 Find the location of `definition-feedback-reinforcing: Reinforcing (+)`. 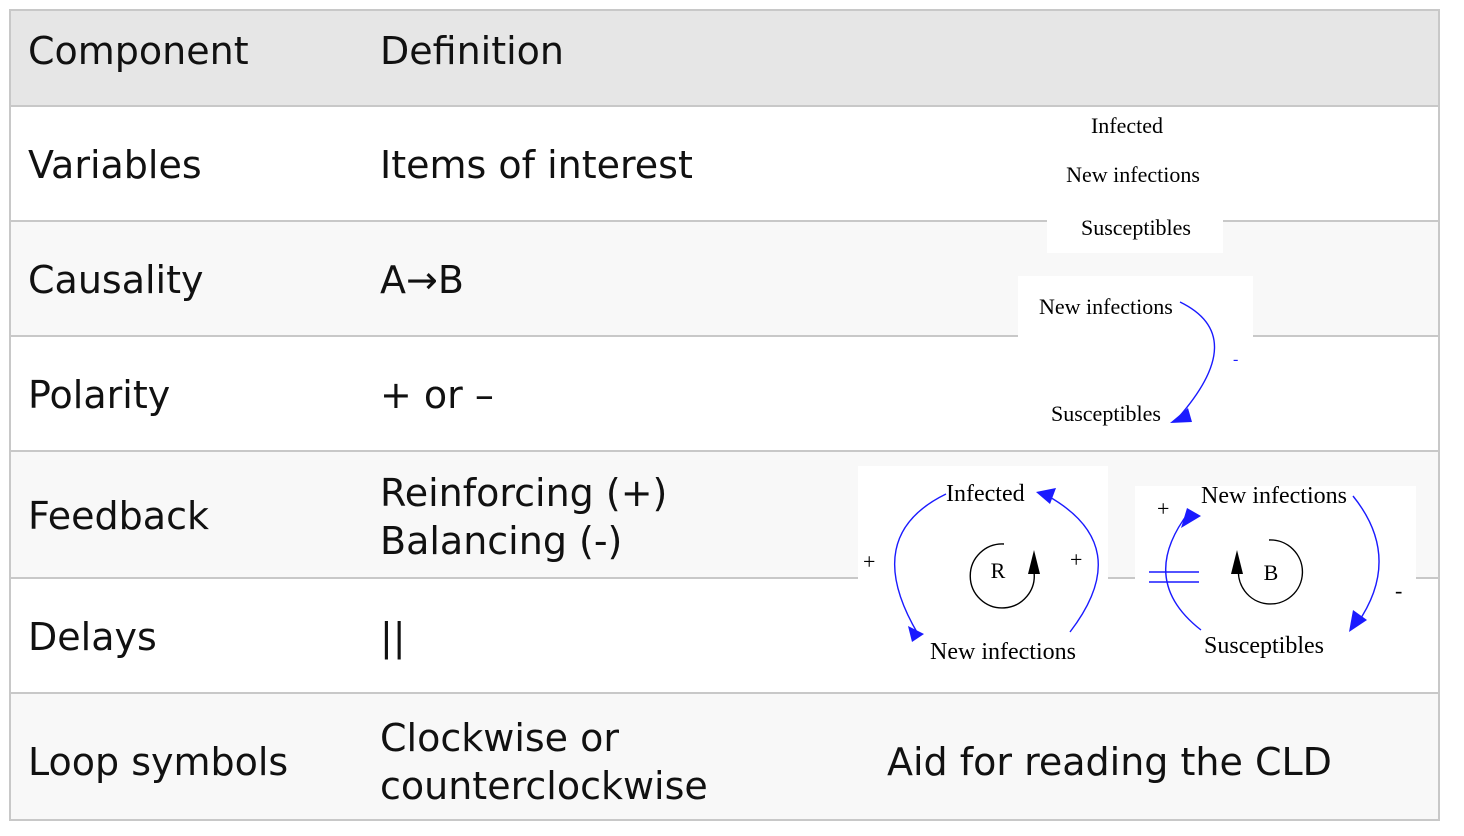

definition-feedback-reinforcing: Reinforcing (+) is located at coordinates (524, 493).